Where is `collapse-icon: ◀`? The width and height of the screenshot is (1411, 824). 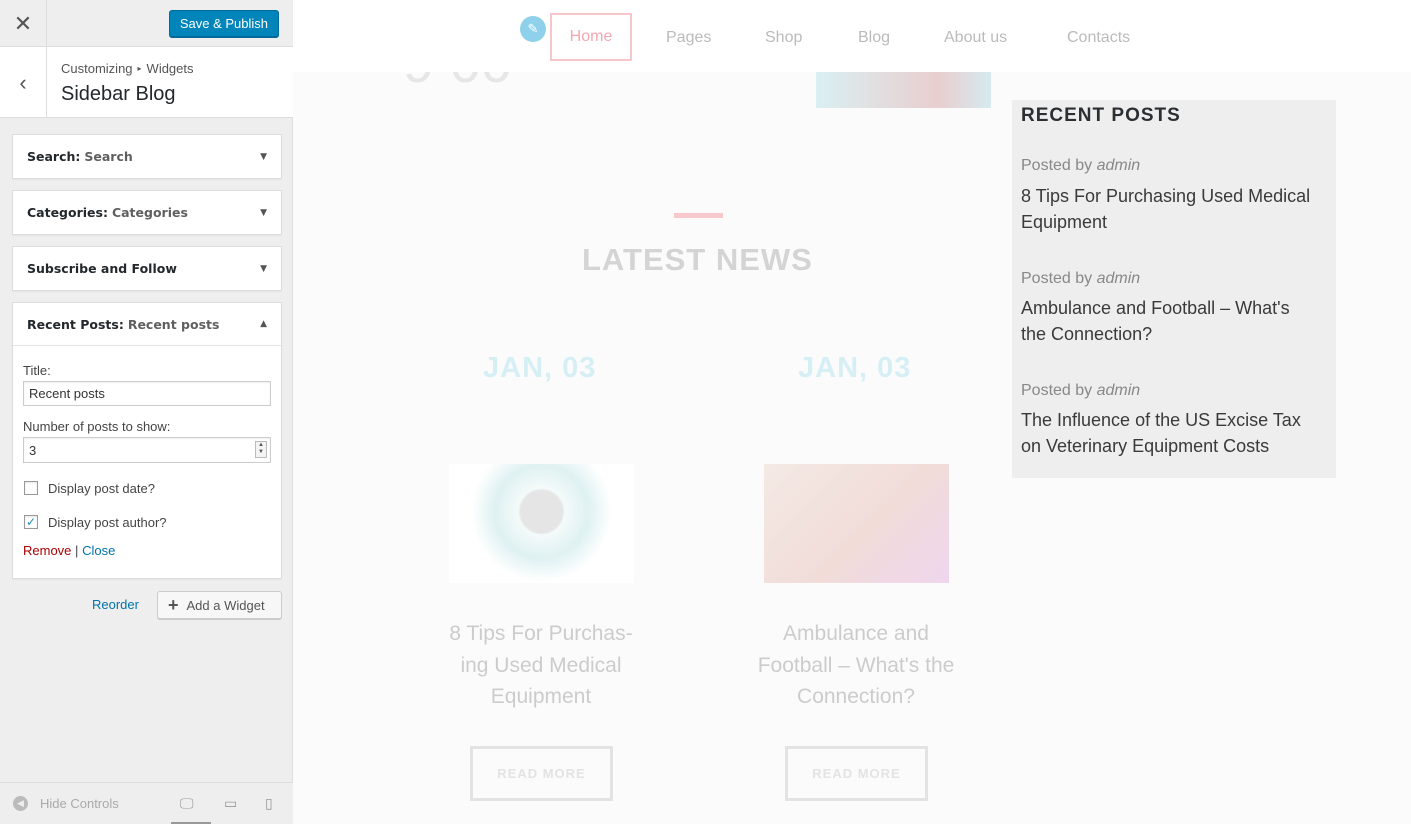 collapse-icon: ◀ is located at coordinates (20, 803).